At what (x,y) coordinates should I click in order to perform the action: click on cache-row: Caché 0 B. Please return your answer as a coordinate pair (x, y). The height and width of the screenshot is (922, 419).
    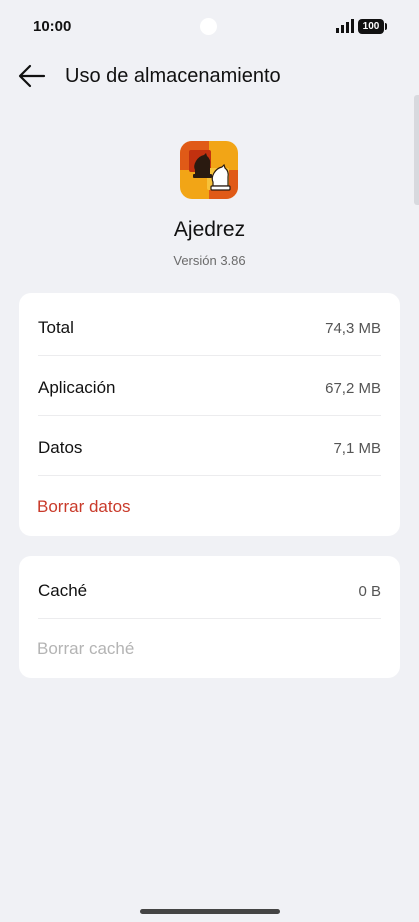
    Looking at the image, I should click on (209, 589).